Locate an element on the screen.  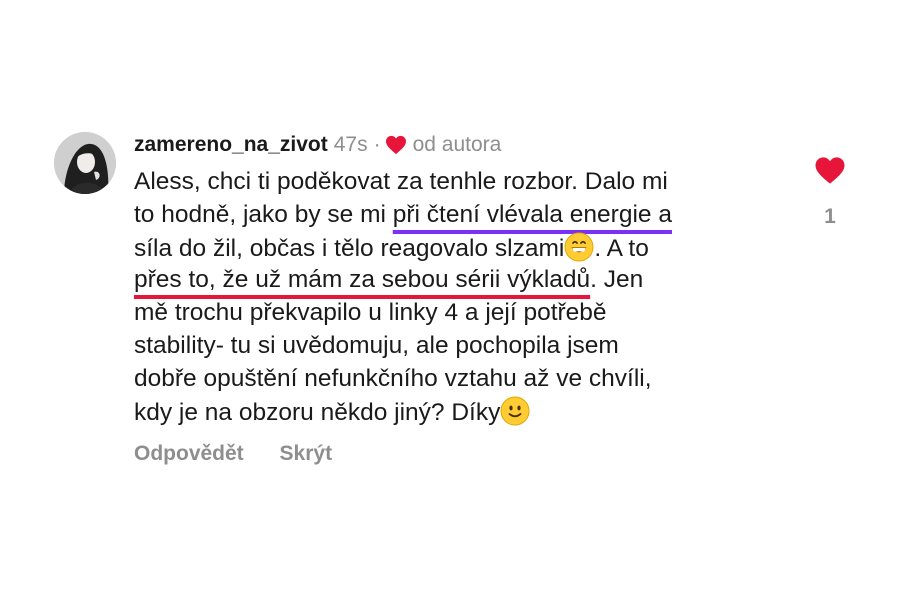
avatar is located at coordinates (85, 163).